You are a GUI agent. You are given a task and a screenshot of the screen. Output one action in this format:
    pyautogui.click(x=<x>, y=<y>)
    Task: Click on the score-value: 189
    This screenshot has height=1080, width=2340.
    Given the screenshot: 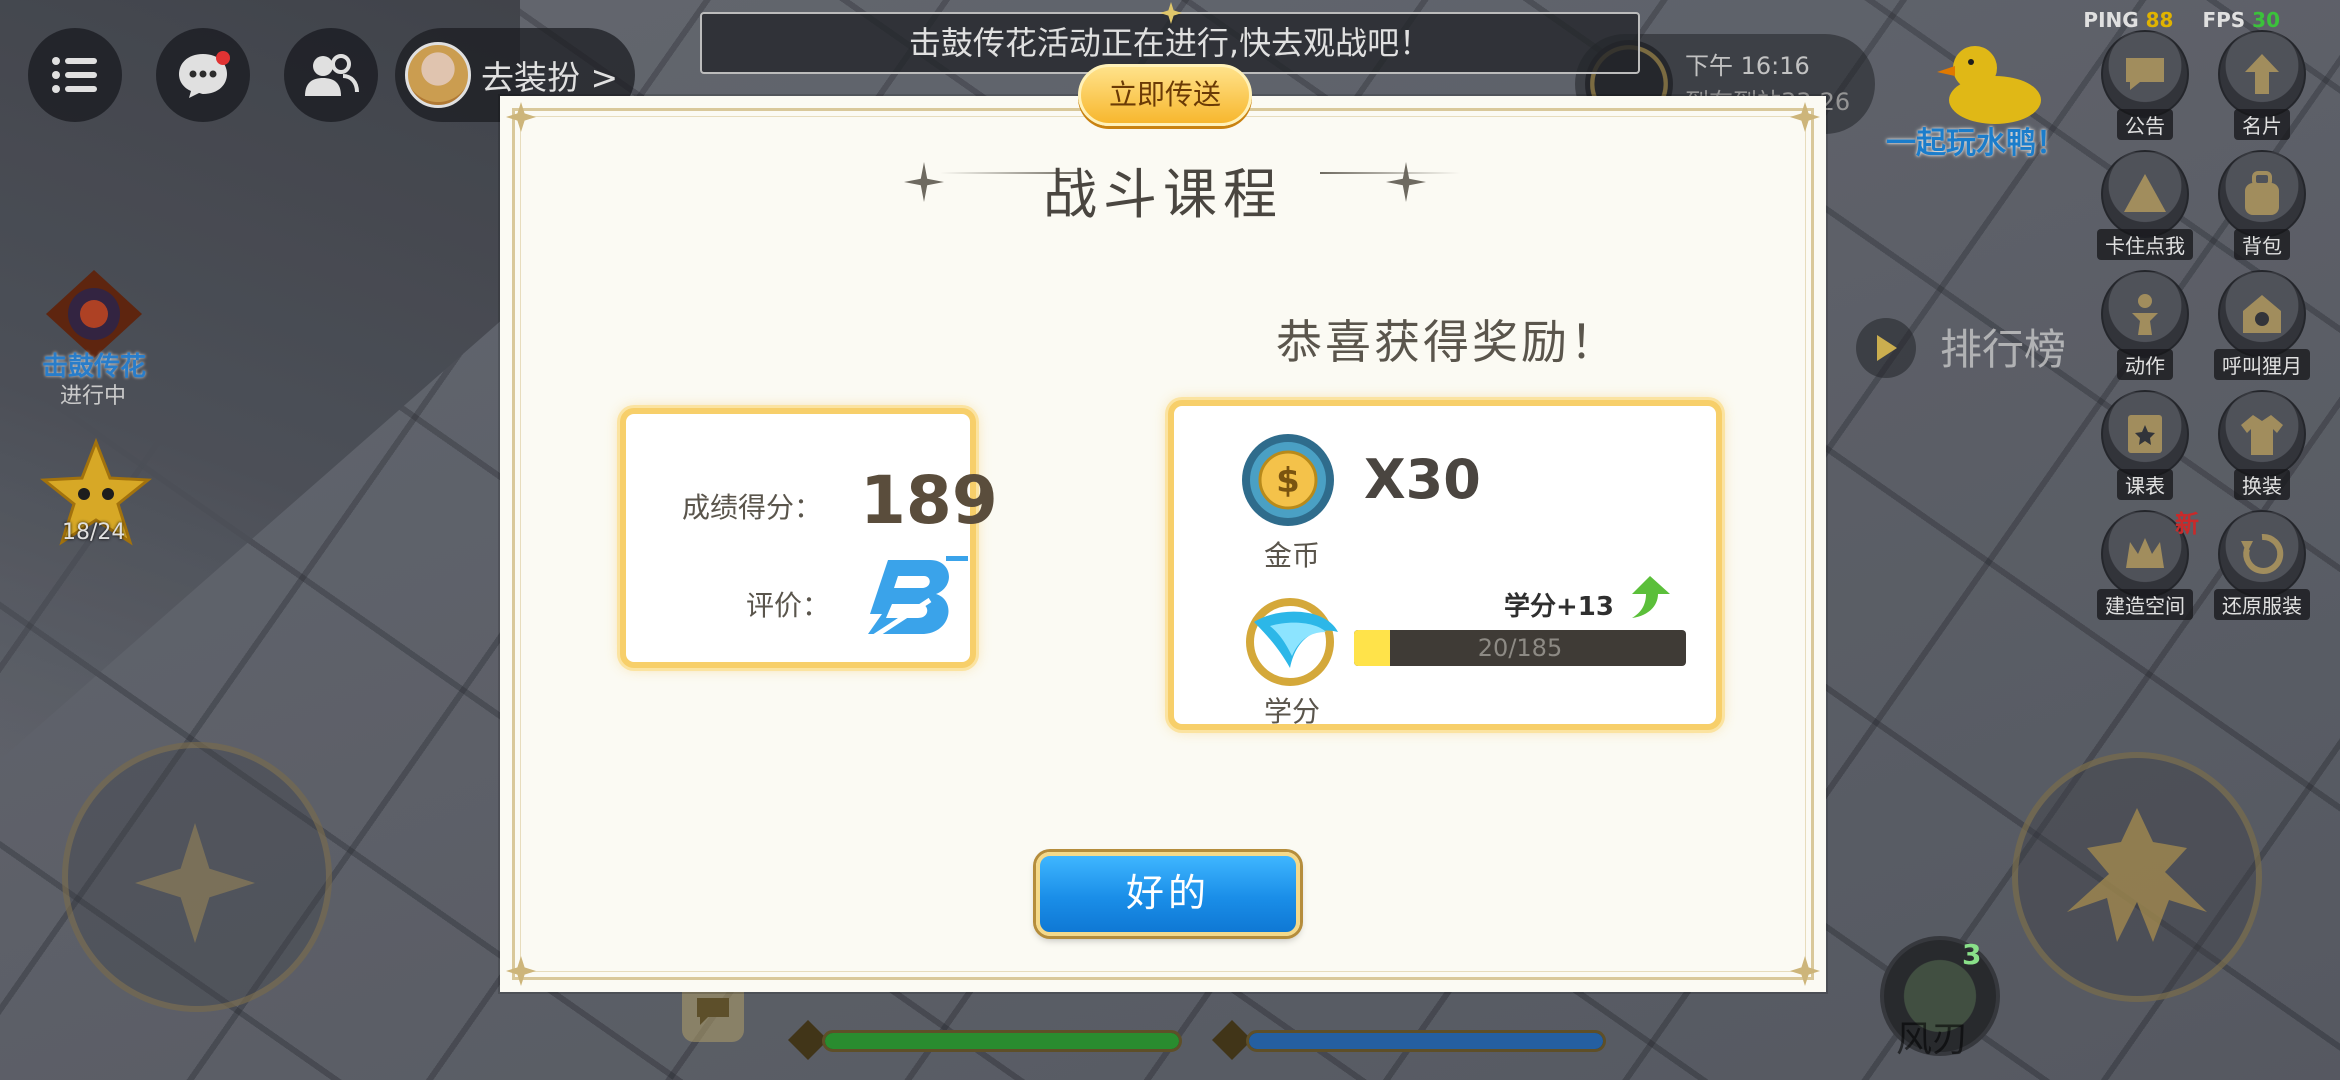 What is the action you would take?
    pyautogui.click(x=929, y=500)
    